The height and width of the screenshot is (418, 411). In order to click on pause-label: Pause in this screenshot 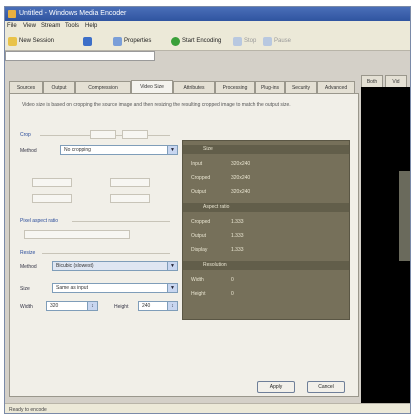, I will do `click(283, 41)`.